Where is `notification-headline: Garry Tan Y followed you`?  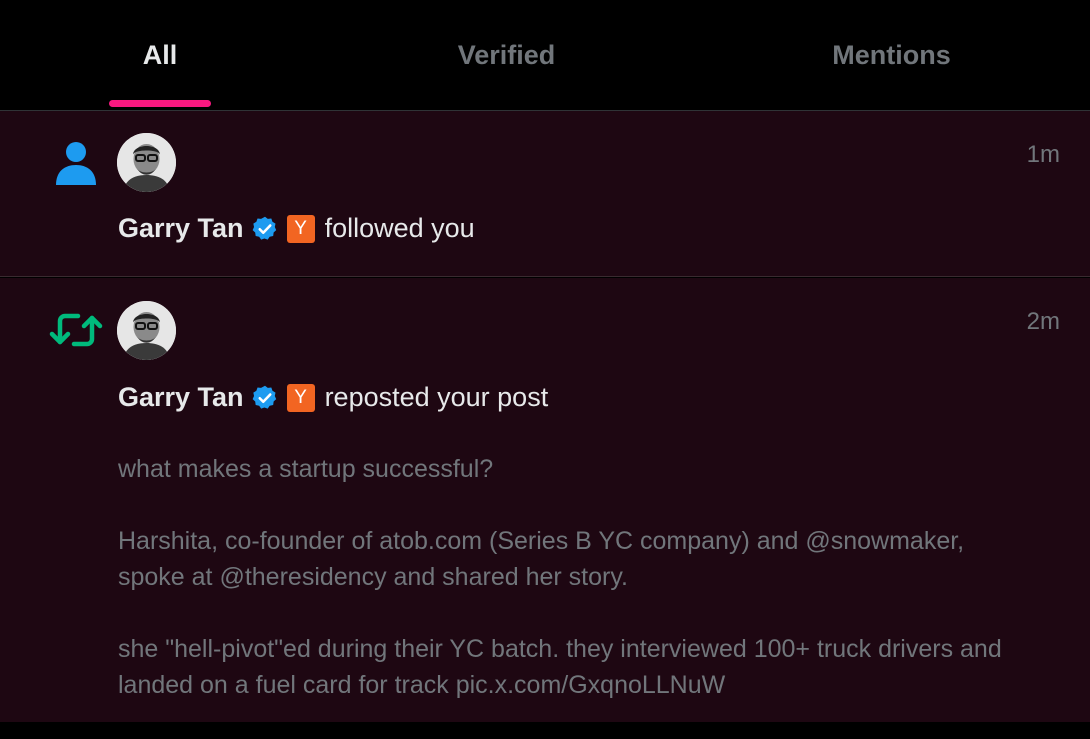 notification-headline: Garry Tan Y followed you is located at coordinates (296, 228).